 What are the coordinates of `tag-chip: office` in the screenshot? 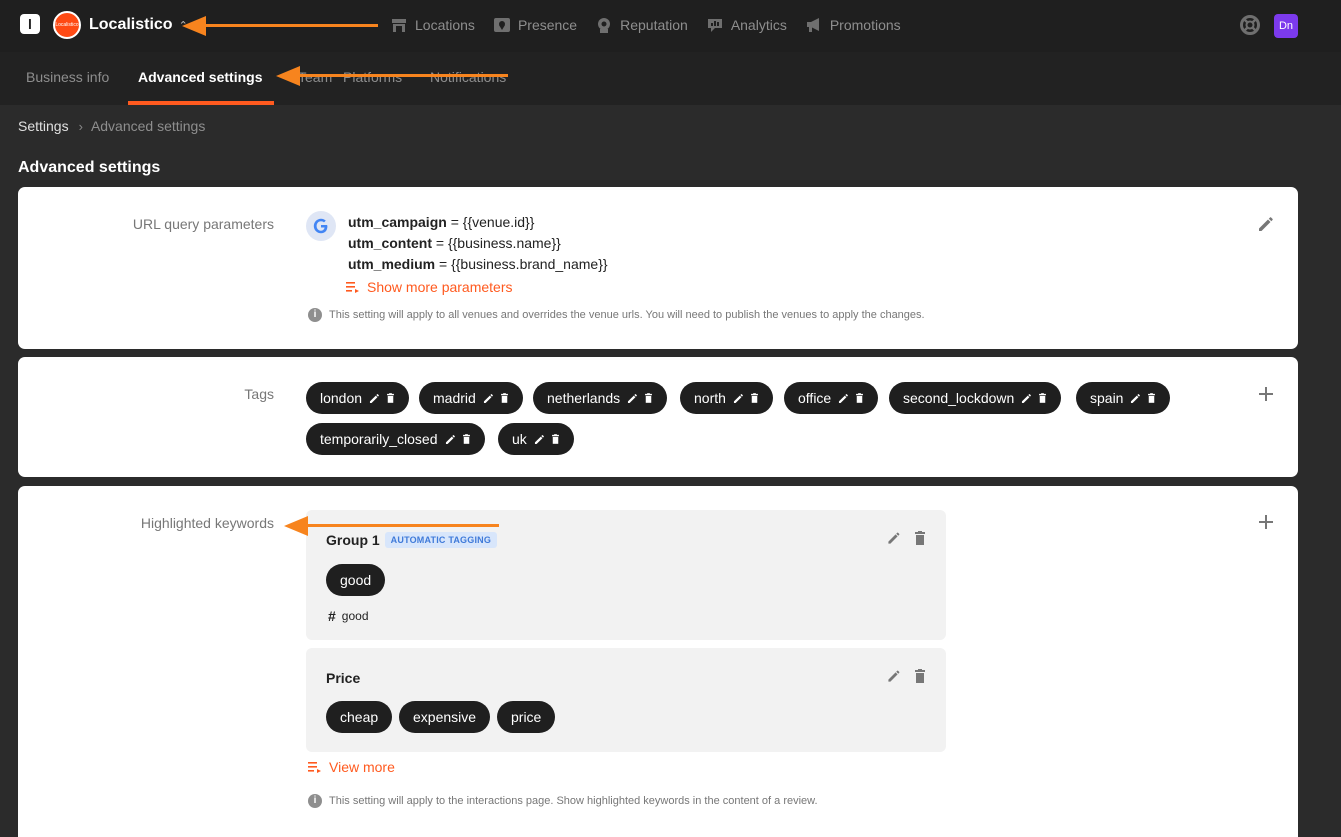 It's located at (831, 398).